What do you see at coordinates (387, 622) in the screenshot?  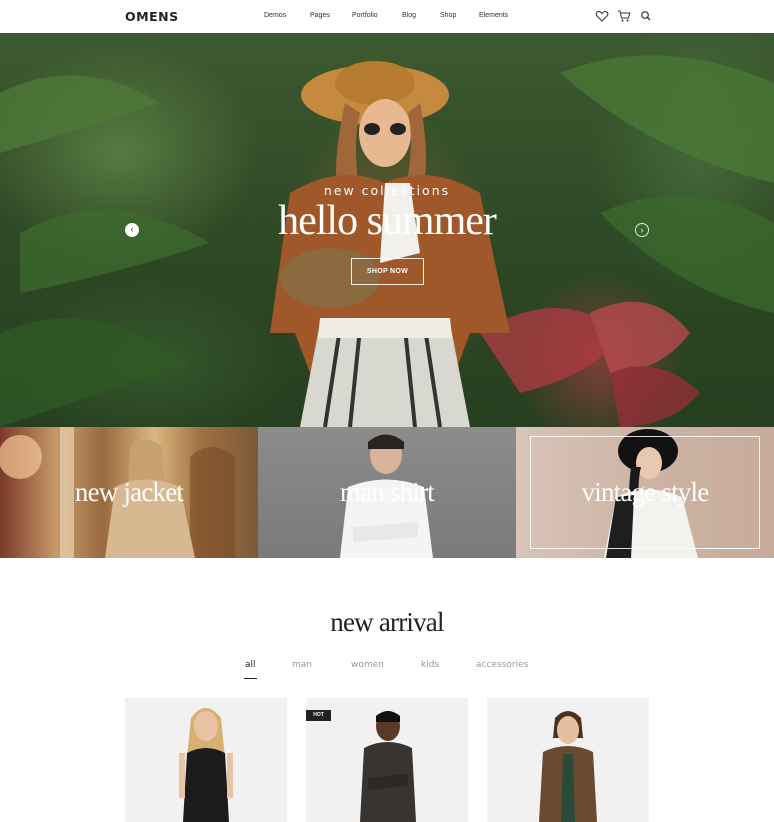 I see `new-arrival-title: new arrival` at bounding box center [387, 622].